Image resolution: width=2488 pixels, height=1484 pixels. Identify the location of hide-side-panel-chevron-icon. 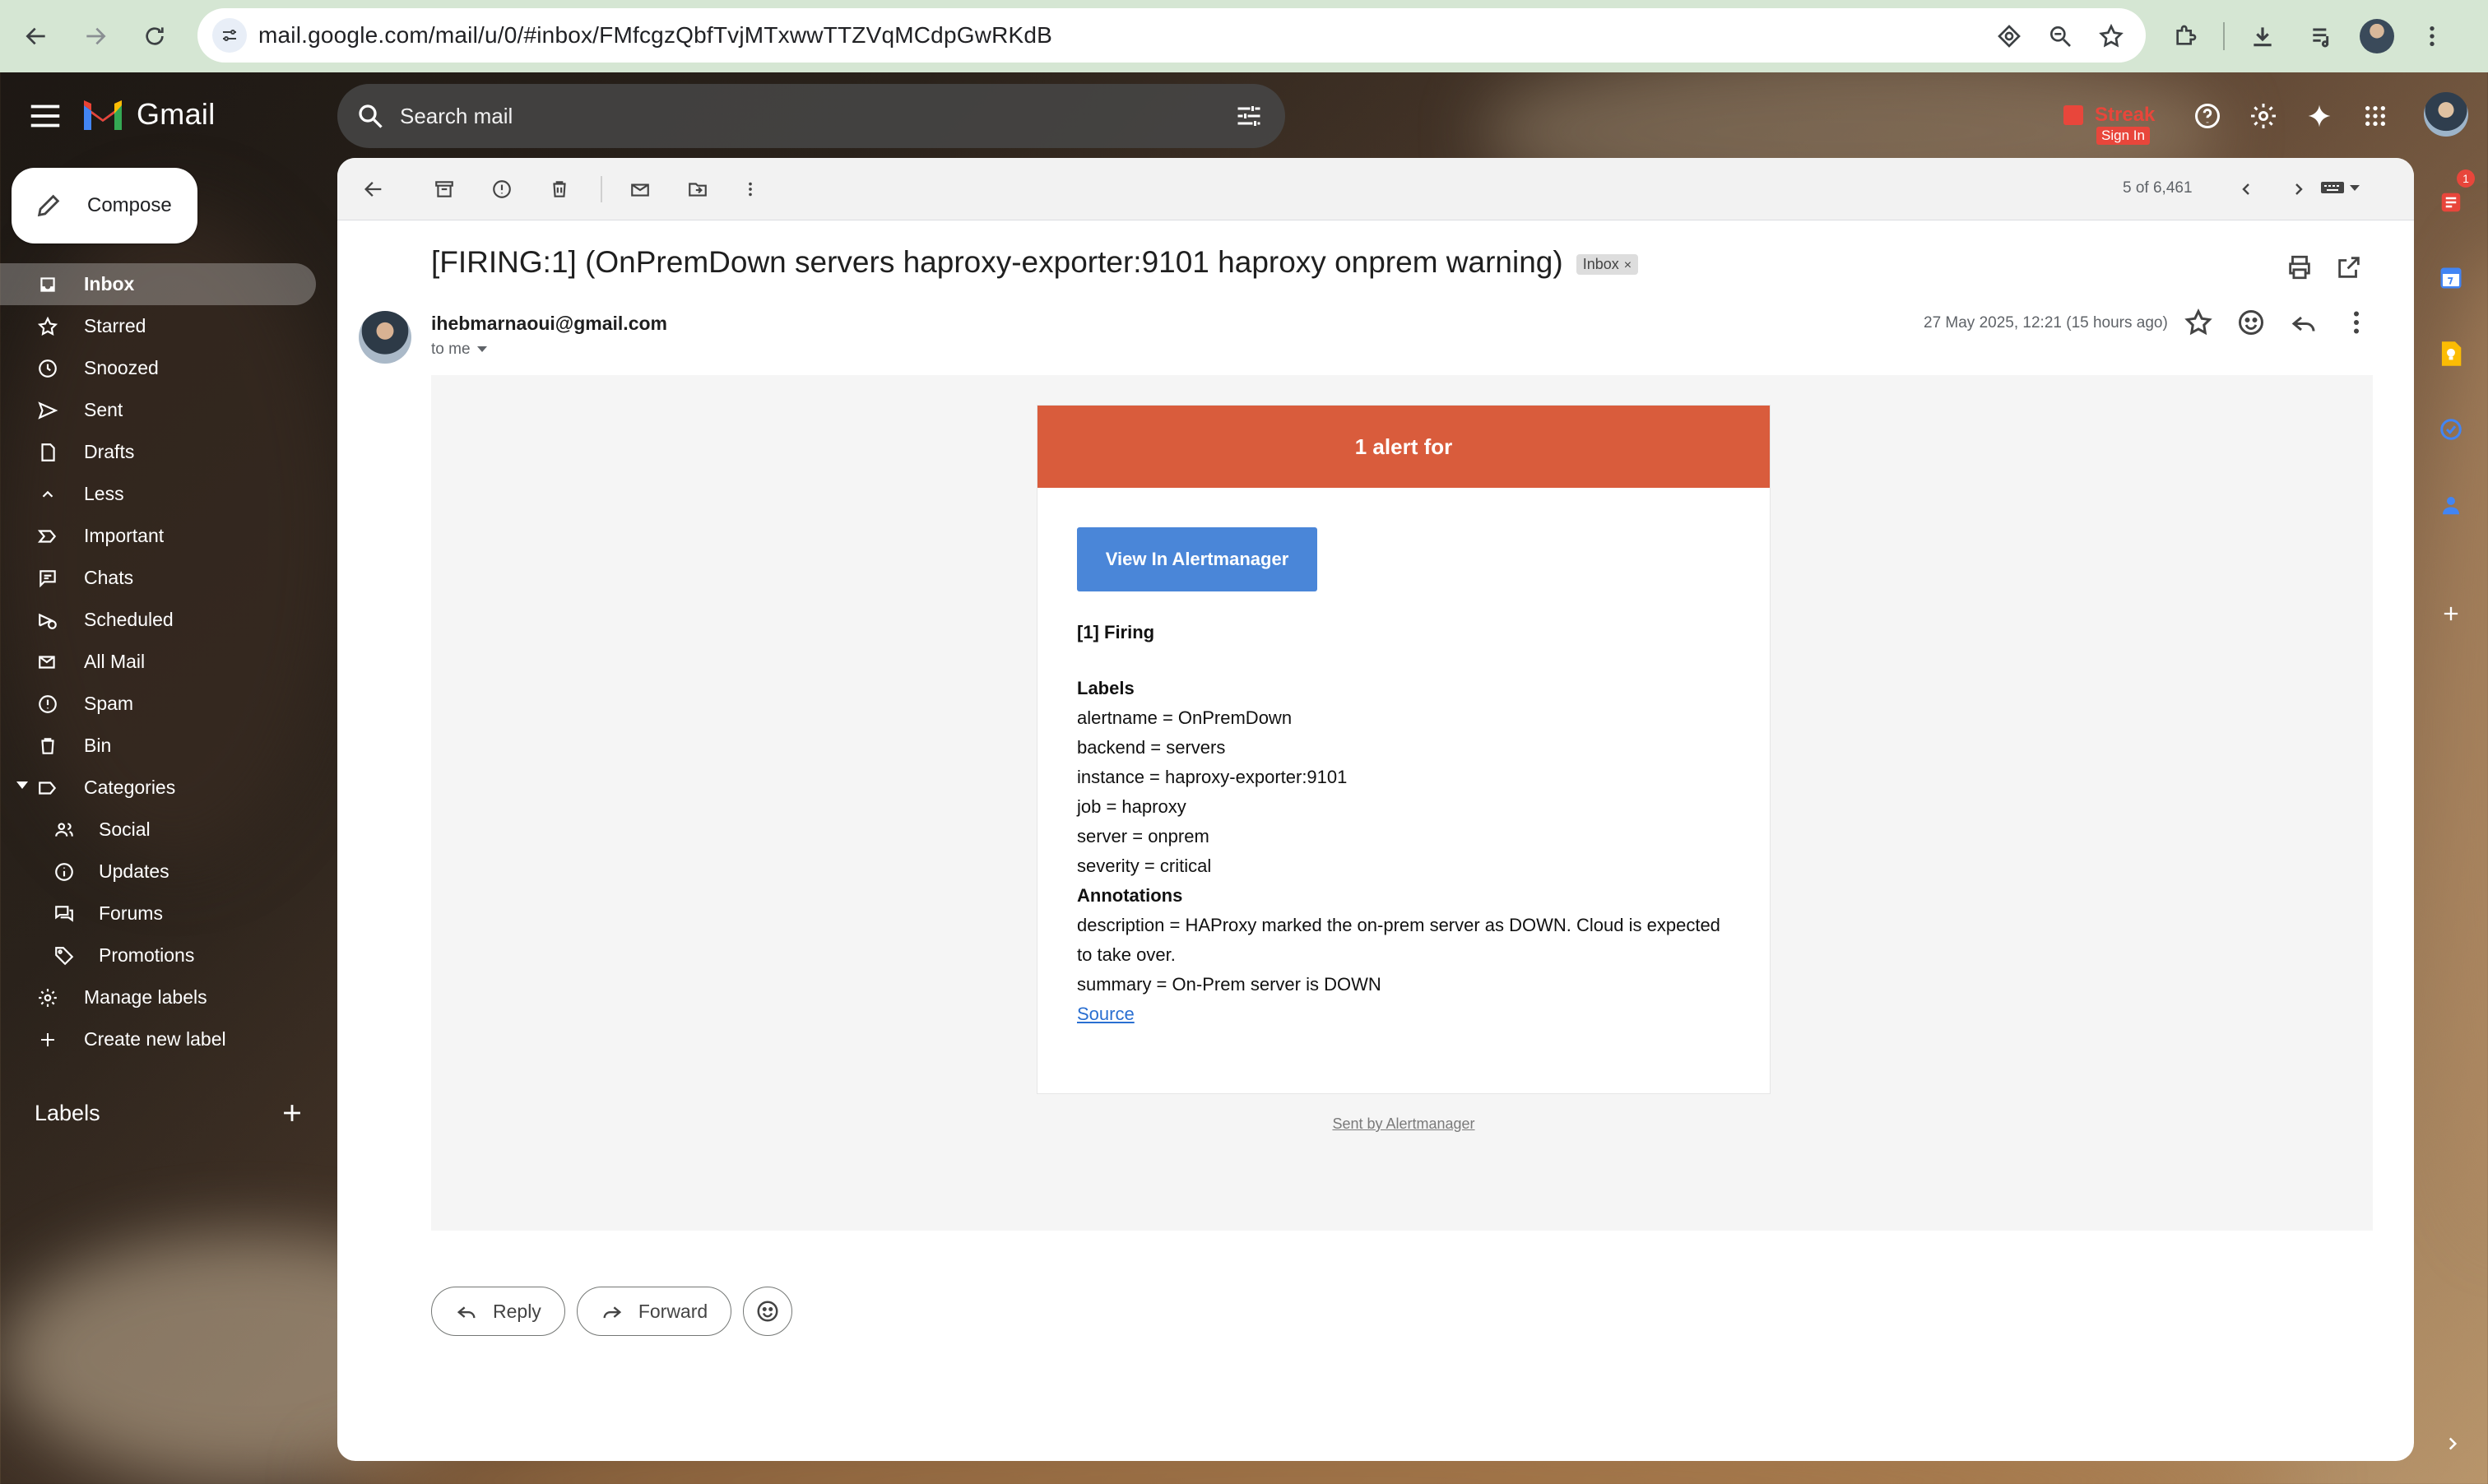
(2453, 1443).